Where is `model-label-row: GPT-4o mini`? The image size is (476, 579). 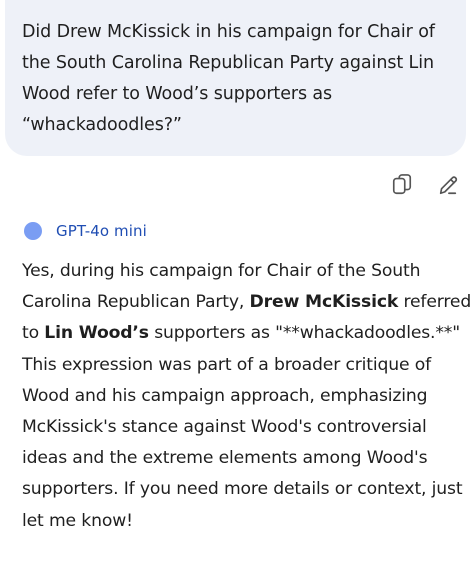
model-label-row: GPT-4o mini is located at coordinates (85, 231).